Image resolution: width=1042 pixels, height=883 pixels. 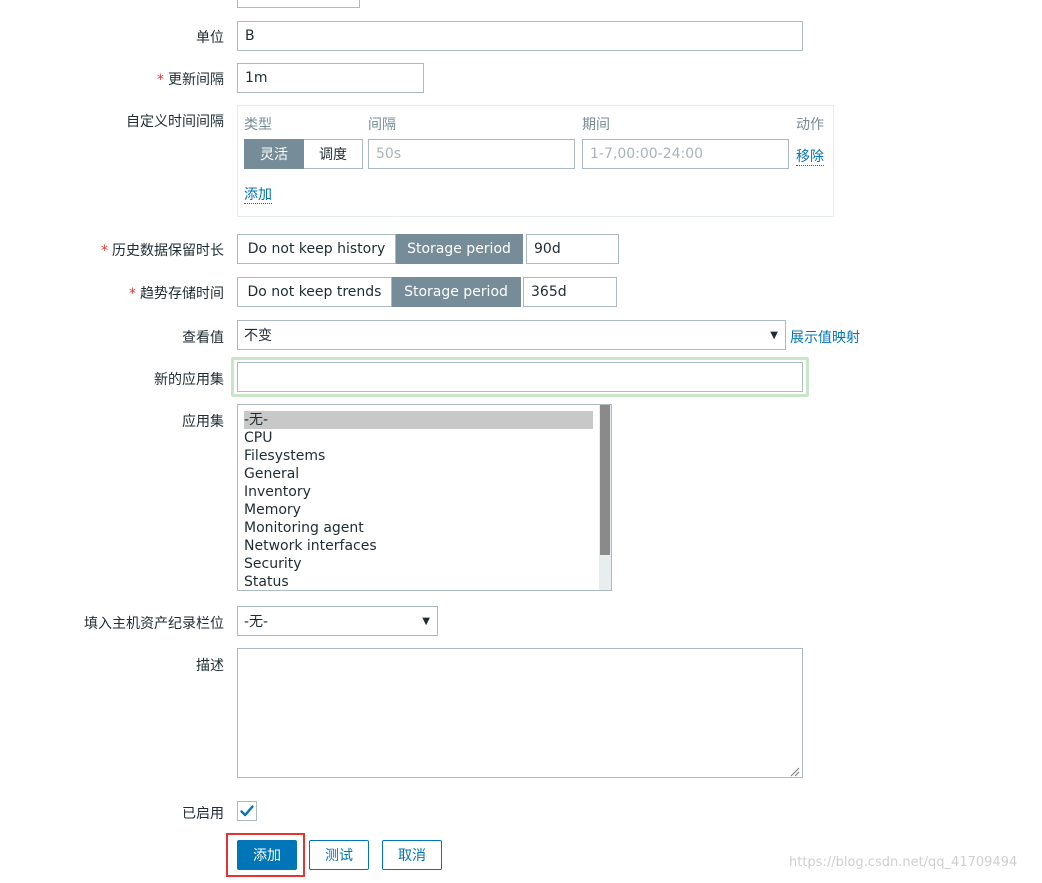 I want to click on history-label: * 历史数据保留时长, so click(x=162, y=250).